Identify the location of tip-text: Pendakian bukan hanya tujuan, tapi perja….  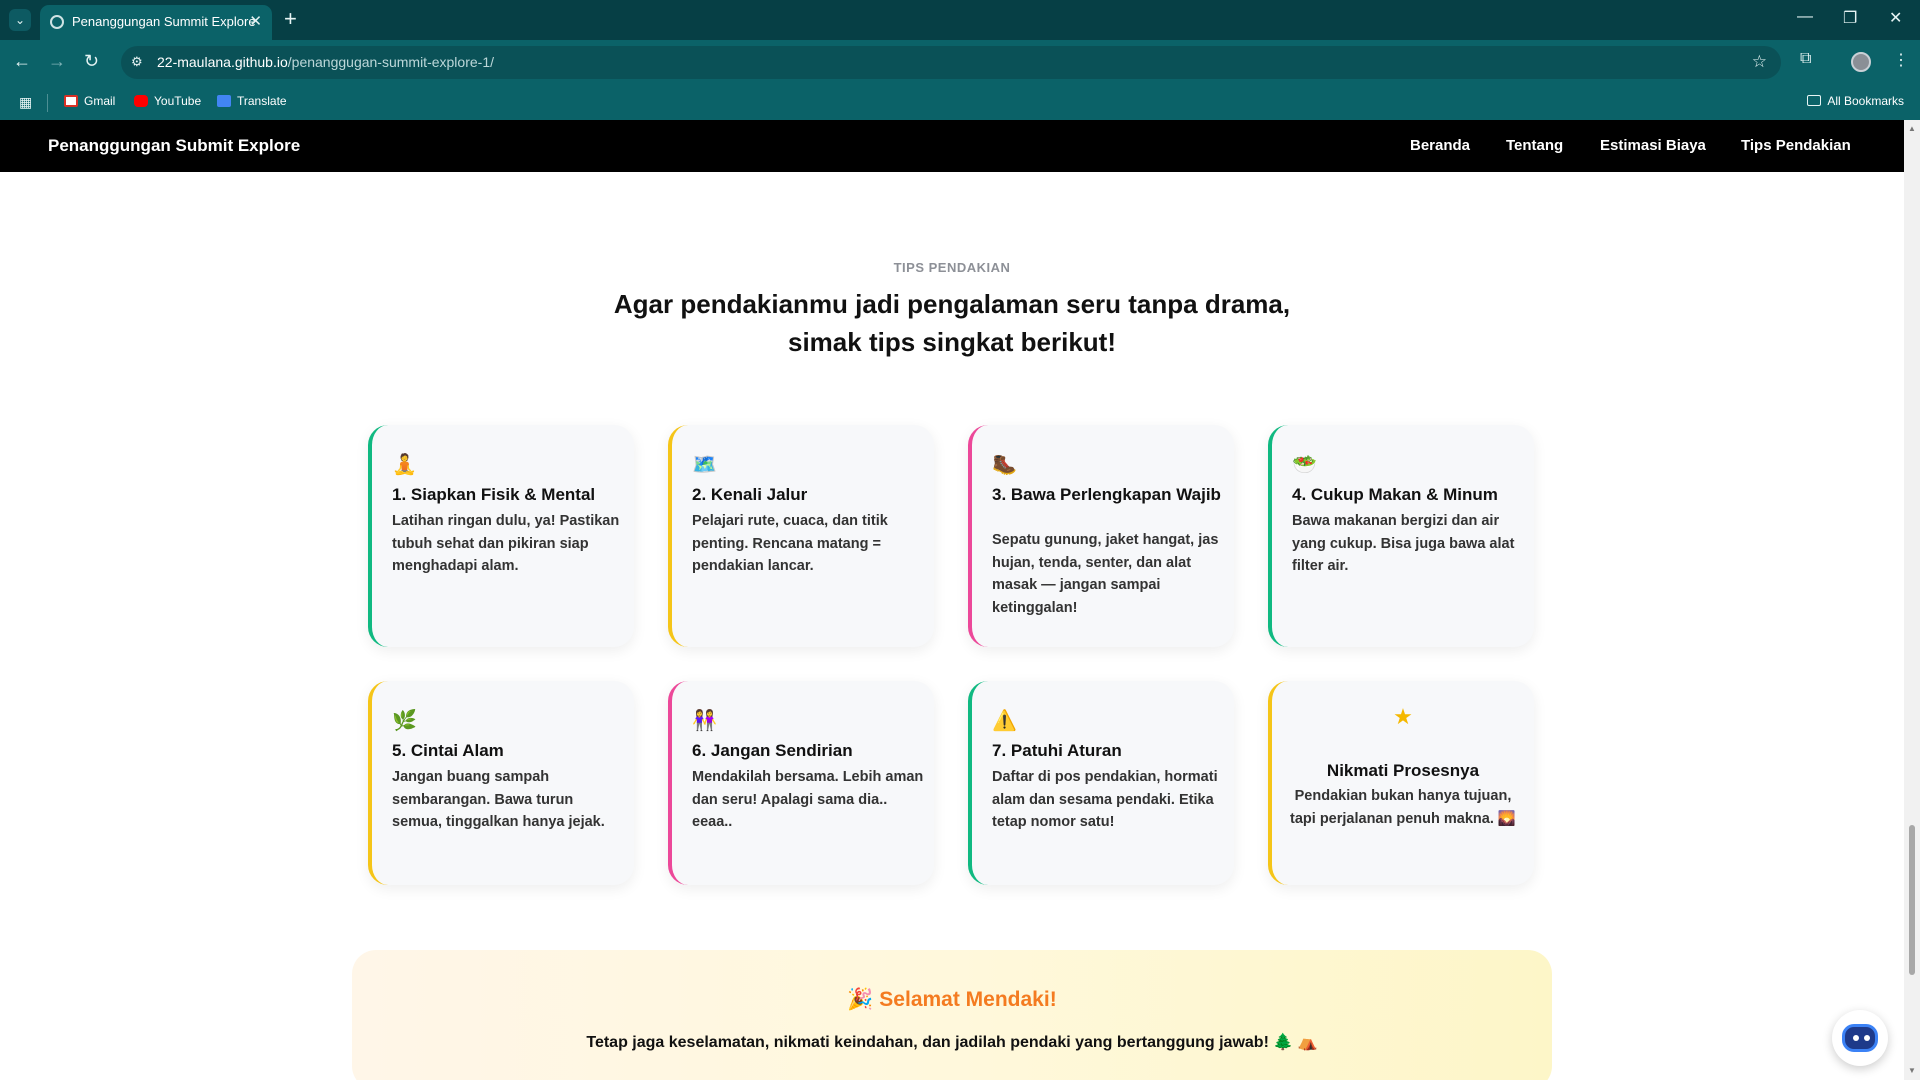
(1403, 807).